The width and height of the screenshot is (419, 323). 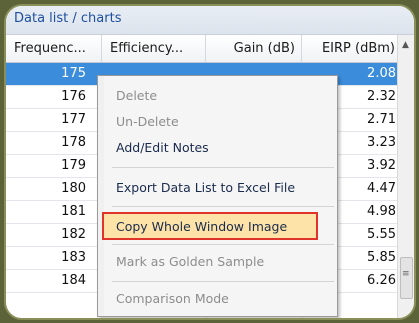 I want to click on menu-item-copy-window-image: Copy Whole Window Image, so click(x=210, y=226).